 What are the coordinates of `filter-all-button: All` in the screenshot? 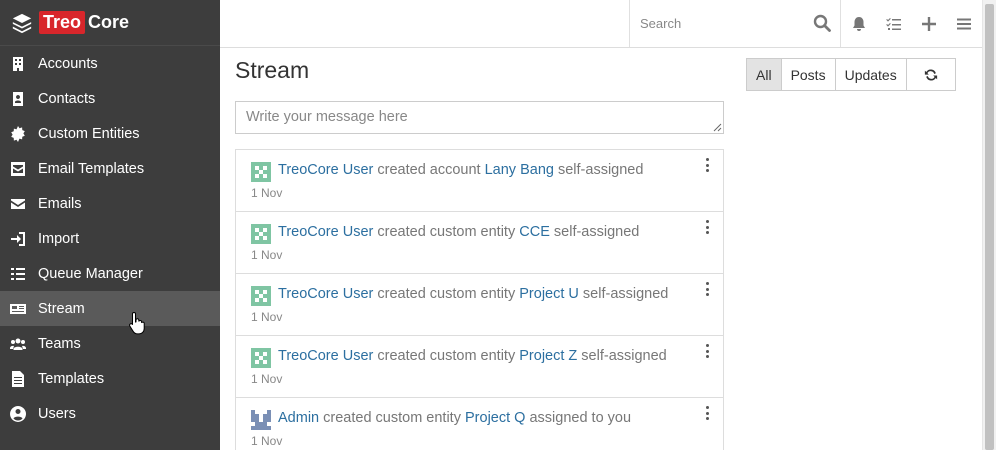 It's located at (764, 74).